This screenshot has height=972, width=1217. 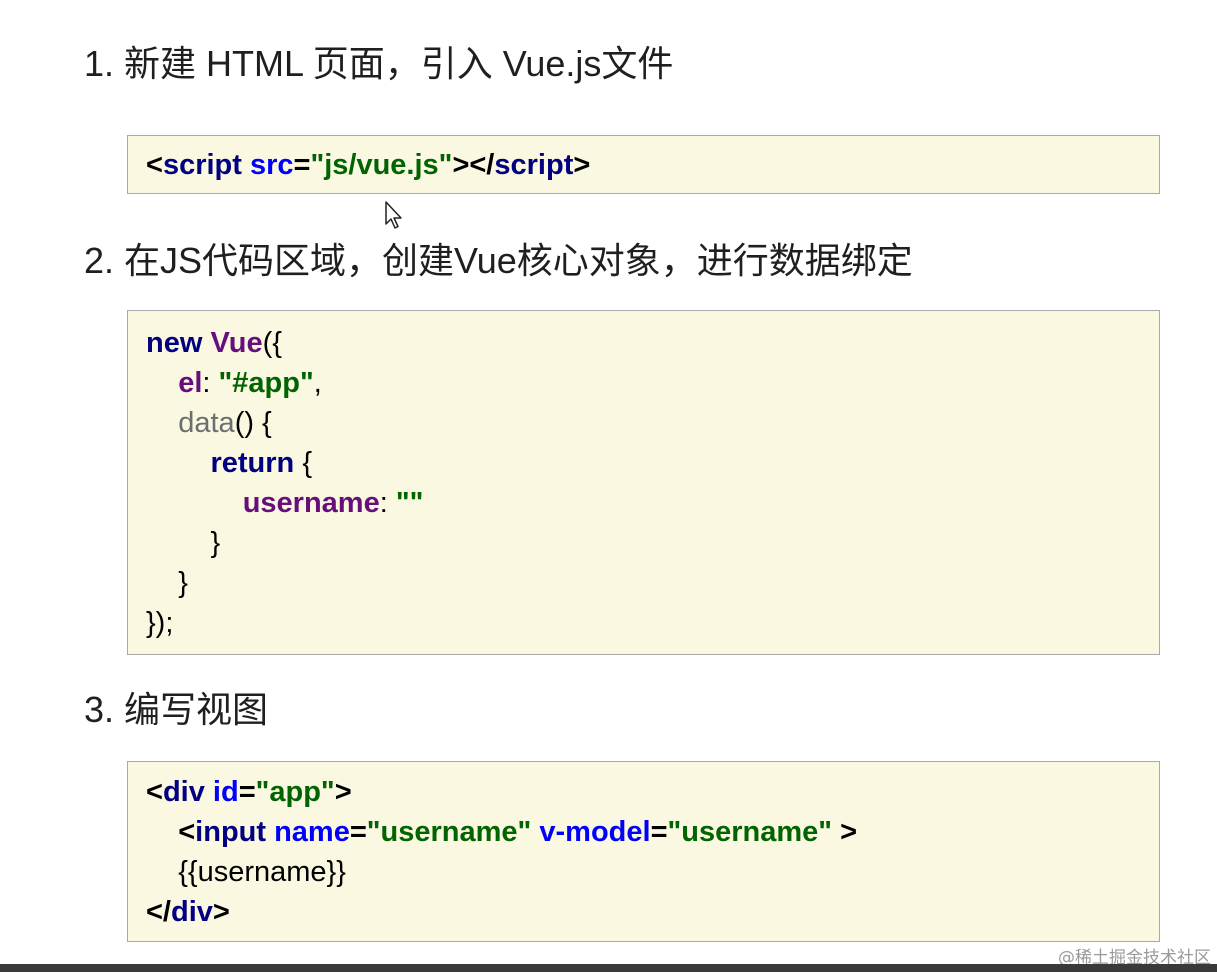 I want to click on code-line: return {, so click(x=643, y=463).